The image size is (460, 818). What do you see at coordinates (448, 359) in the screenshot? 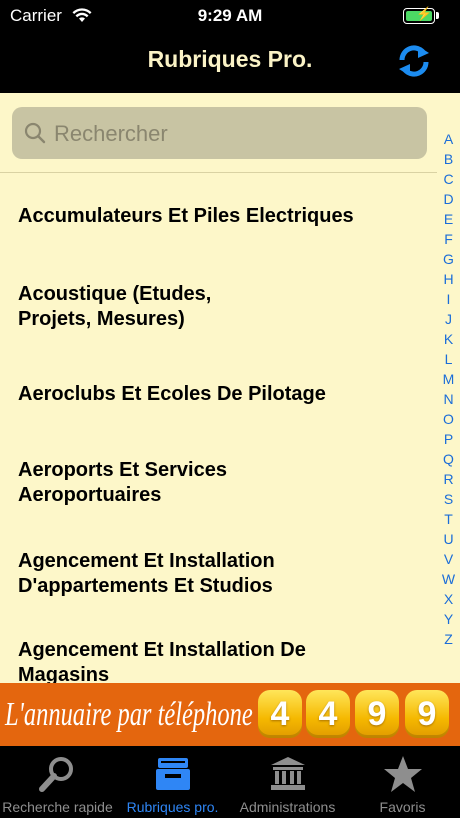
I see `index-letter: L` at bounding box center [448, 359].